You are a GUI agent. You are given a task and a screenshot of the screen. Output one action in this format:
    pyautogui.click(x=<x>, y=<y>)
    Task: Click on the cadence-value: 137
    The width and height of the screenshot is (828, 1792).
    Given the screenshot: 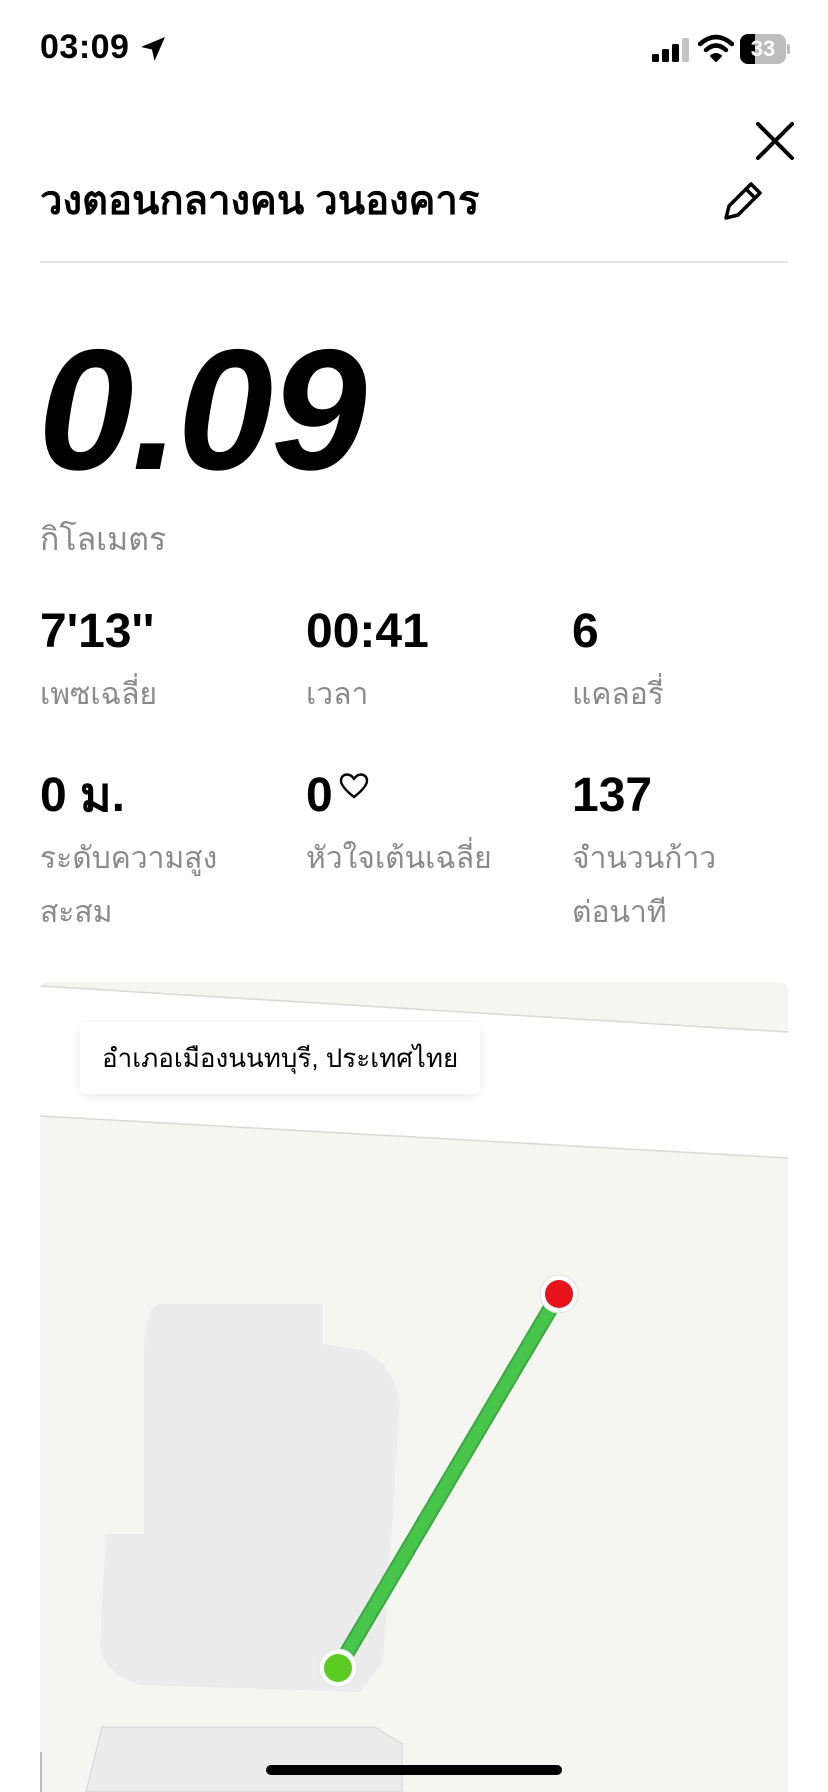 What is the action you would take?
    pyautogui.click(x=612, y=795)
    